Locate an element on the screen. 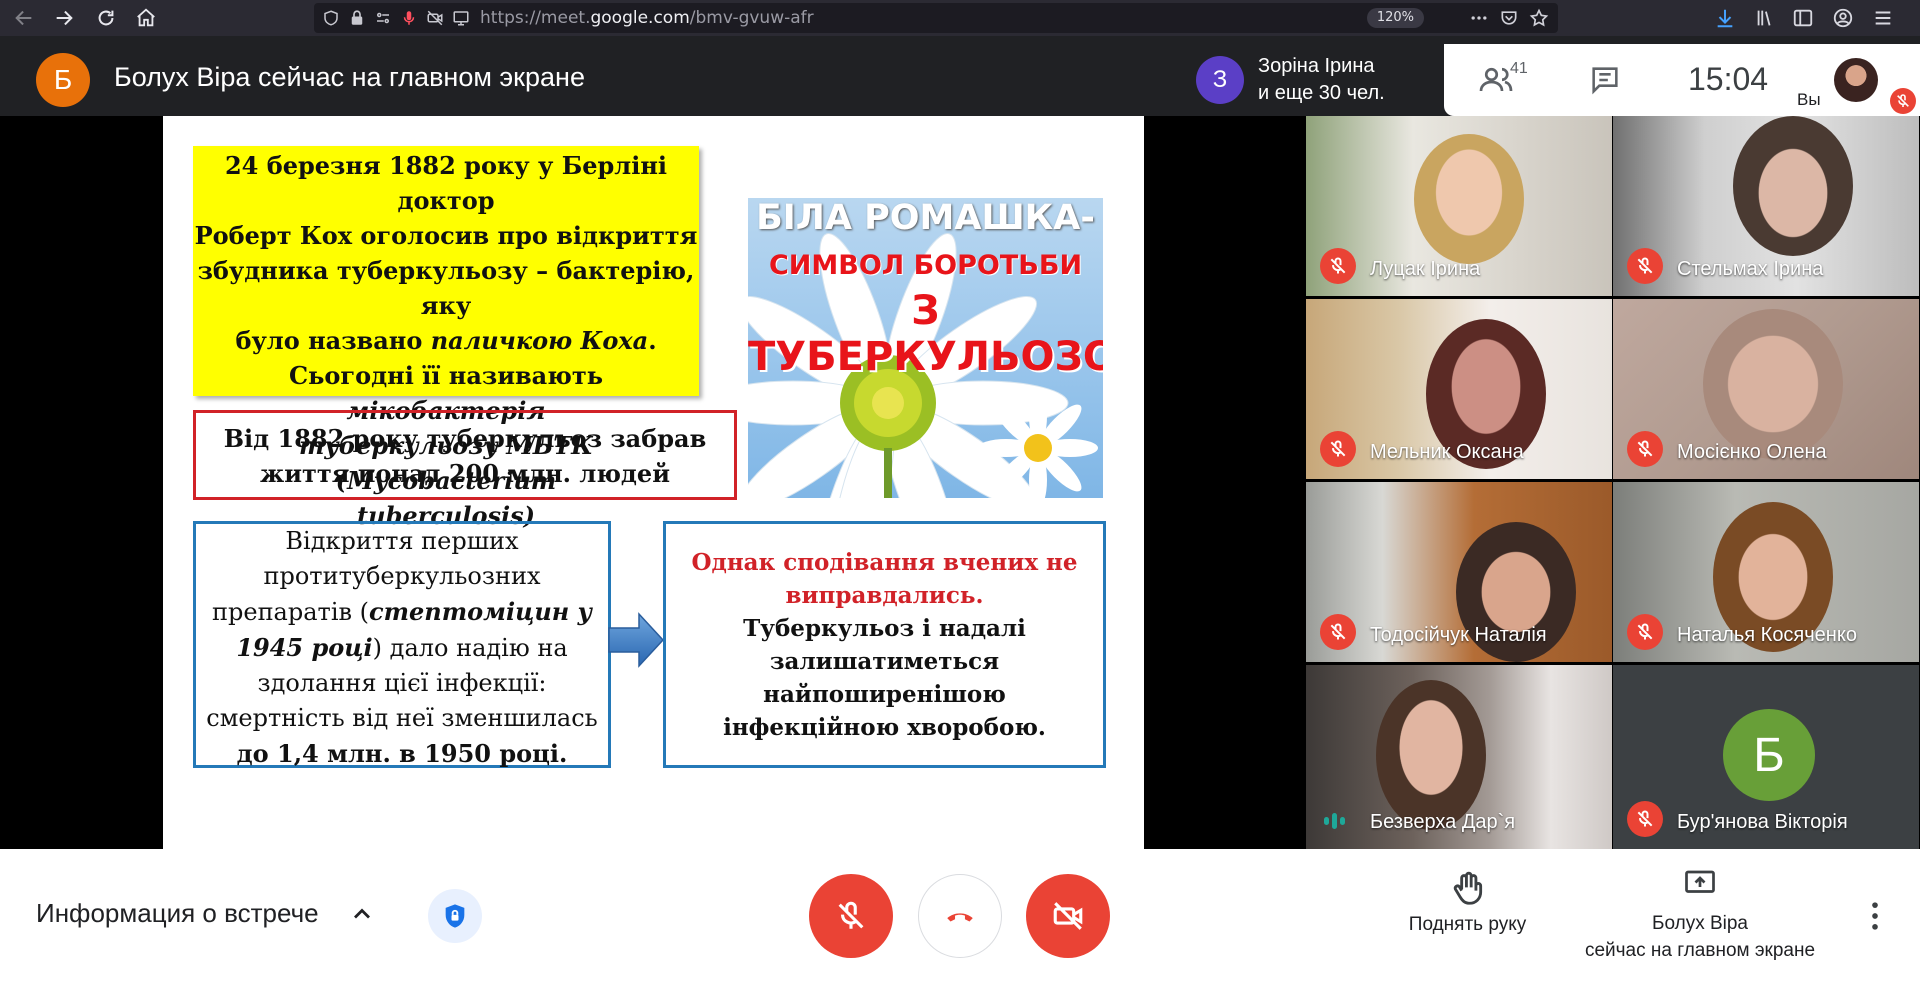  raise-hand-button: Поднять руку is located at coordinates (1467, 903).